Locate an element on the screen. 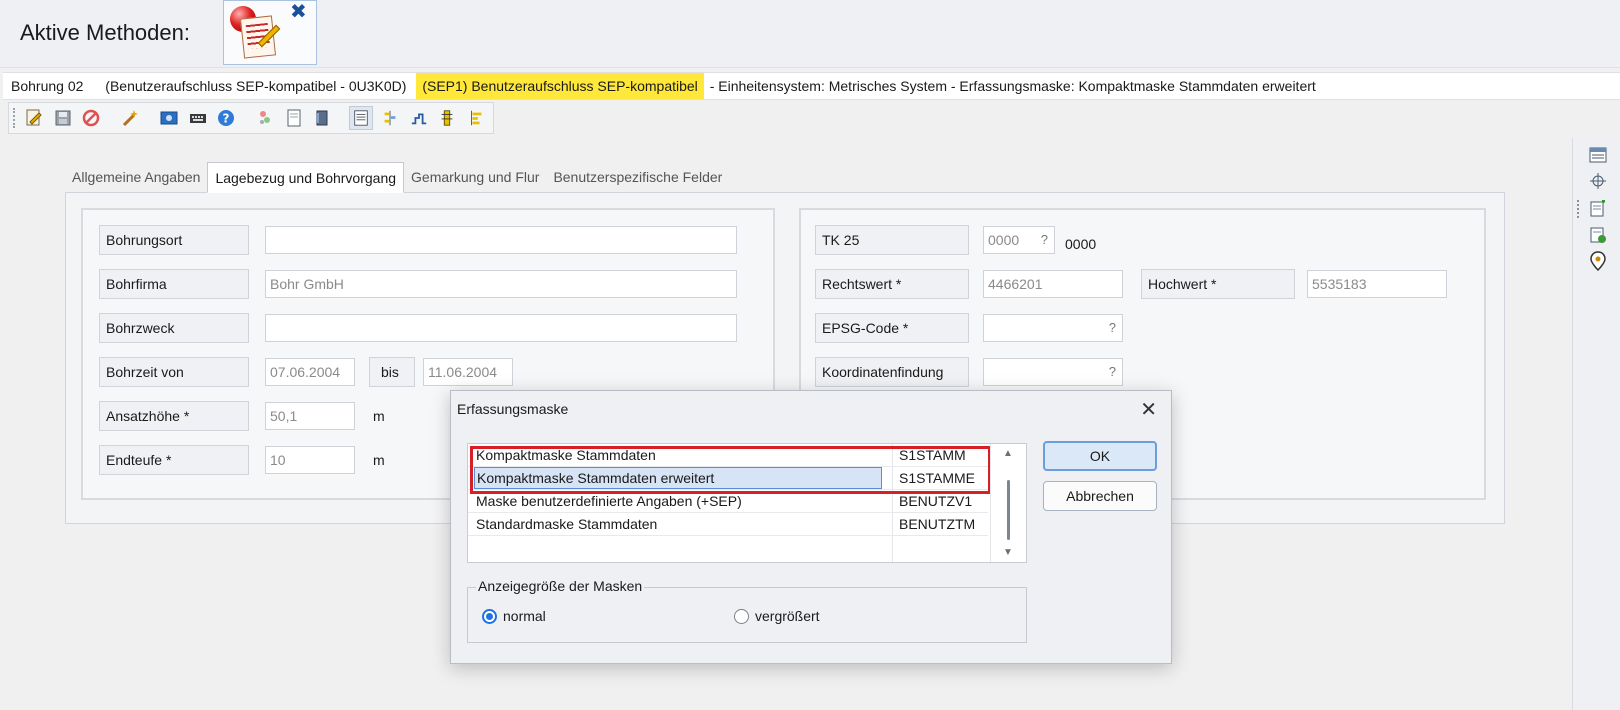 This screenshot has width=1620, height=710. document-check-icon is located at coordinates (1598, 235).